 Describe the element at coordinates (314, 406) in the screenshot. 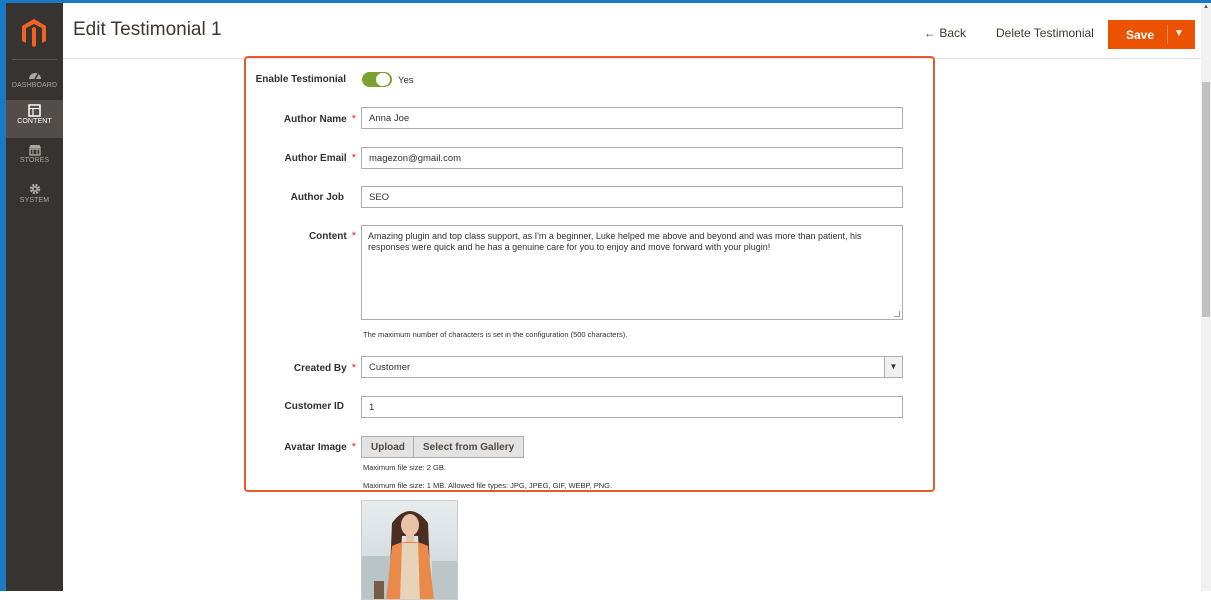

I see `customer-id-label: Customer ID` at that location.